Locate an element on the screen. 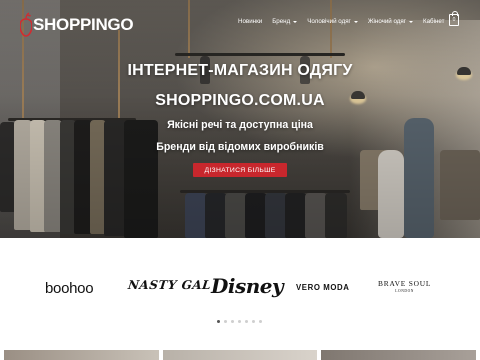 This screenshot has width=480, height=360. hero-title: ІНТЕРНЕТ-МАГАЗИН ОДЯГУ is located at coordinates (240, 70).